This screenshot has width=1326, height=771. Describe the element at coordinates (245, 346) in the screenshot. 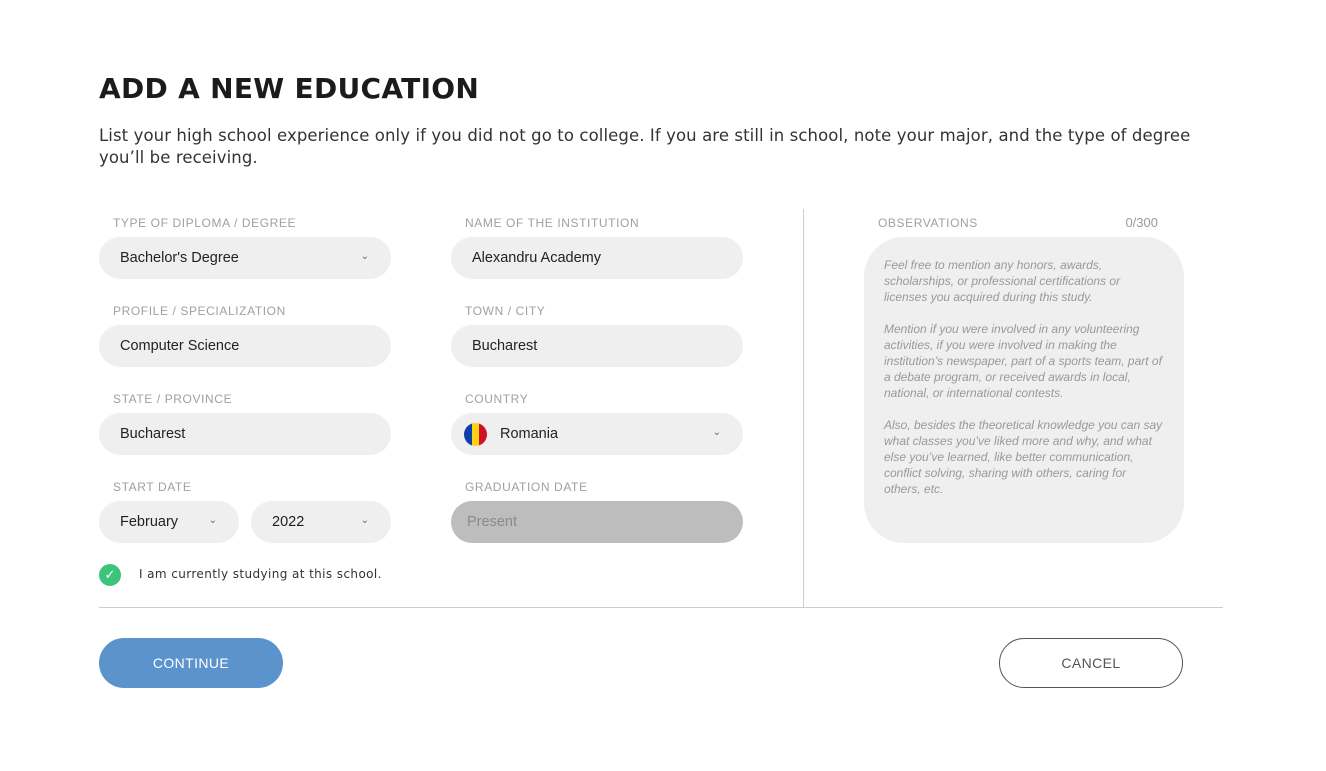

I see `profile-input: Computer Science` at that location.